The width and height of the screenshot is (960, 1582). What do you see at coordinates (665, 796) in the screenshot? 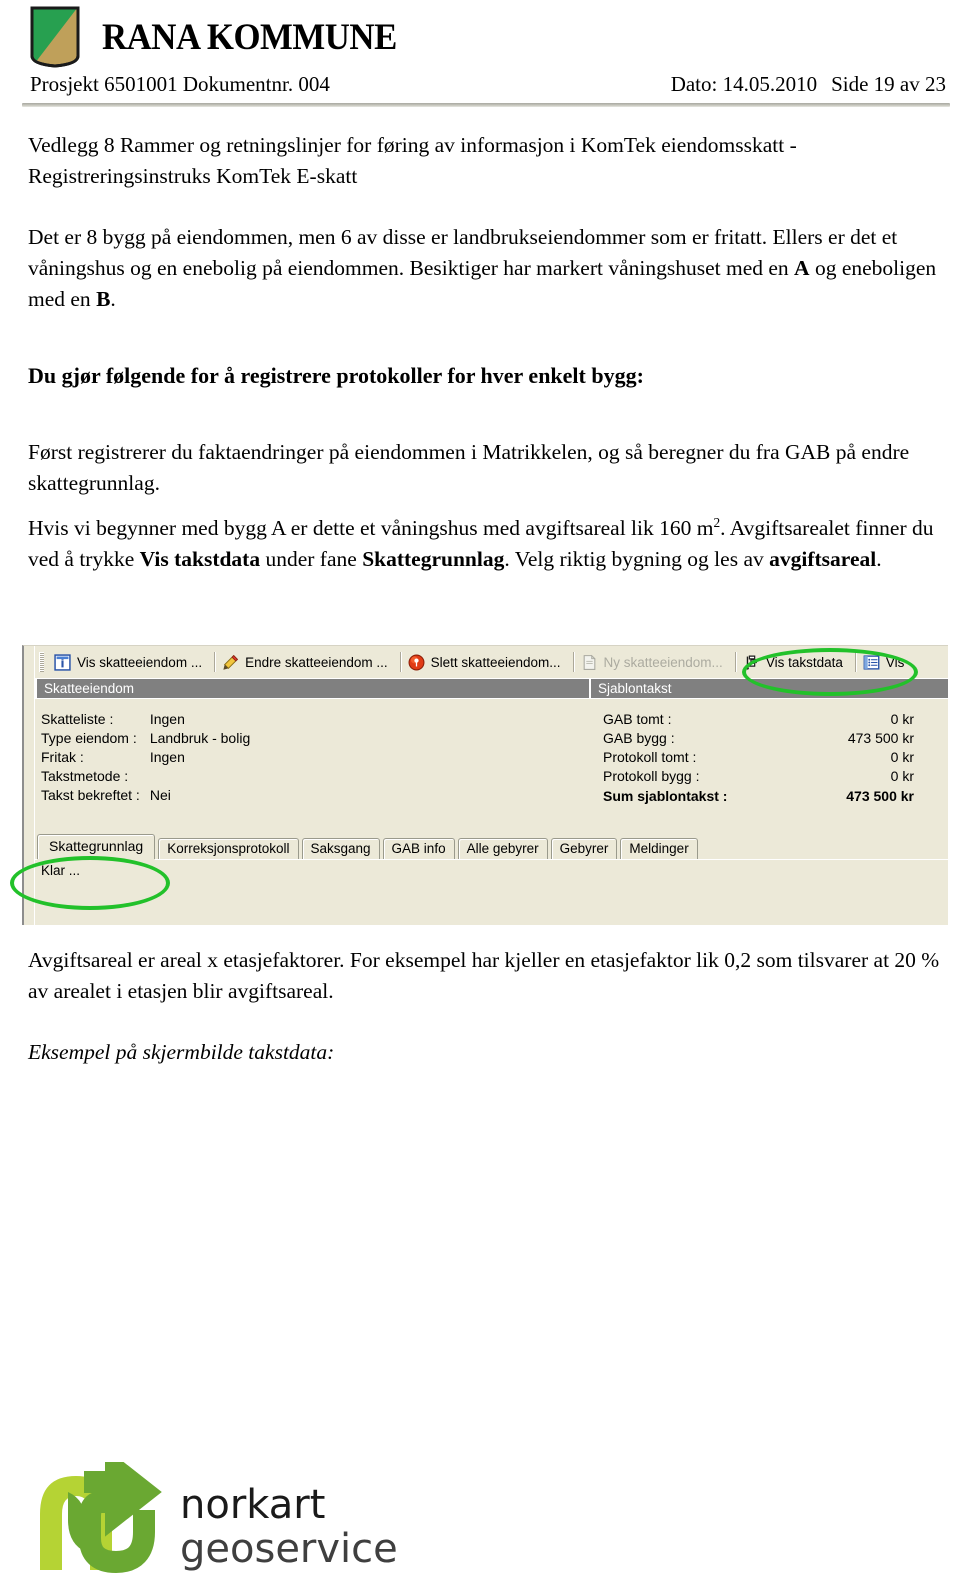
I see `field-label-total: Sum sjablontakst :` at bounding box center [665, 796].